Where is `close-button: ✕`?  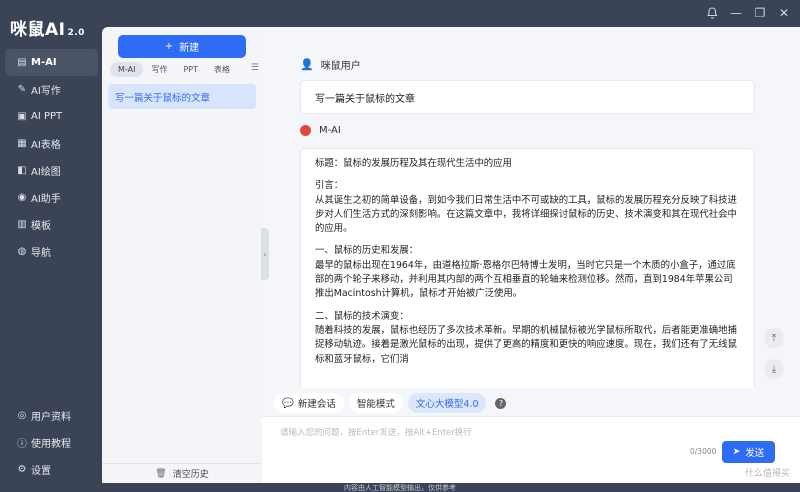 close-button: ✕ is located at coordinates (784, 13).